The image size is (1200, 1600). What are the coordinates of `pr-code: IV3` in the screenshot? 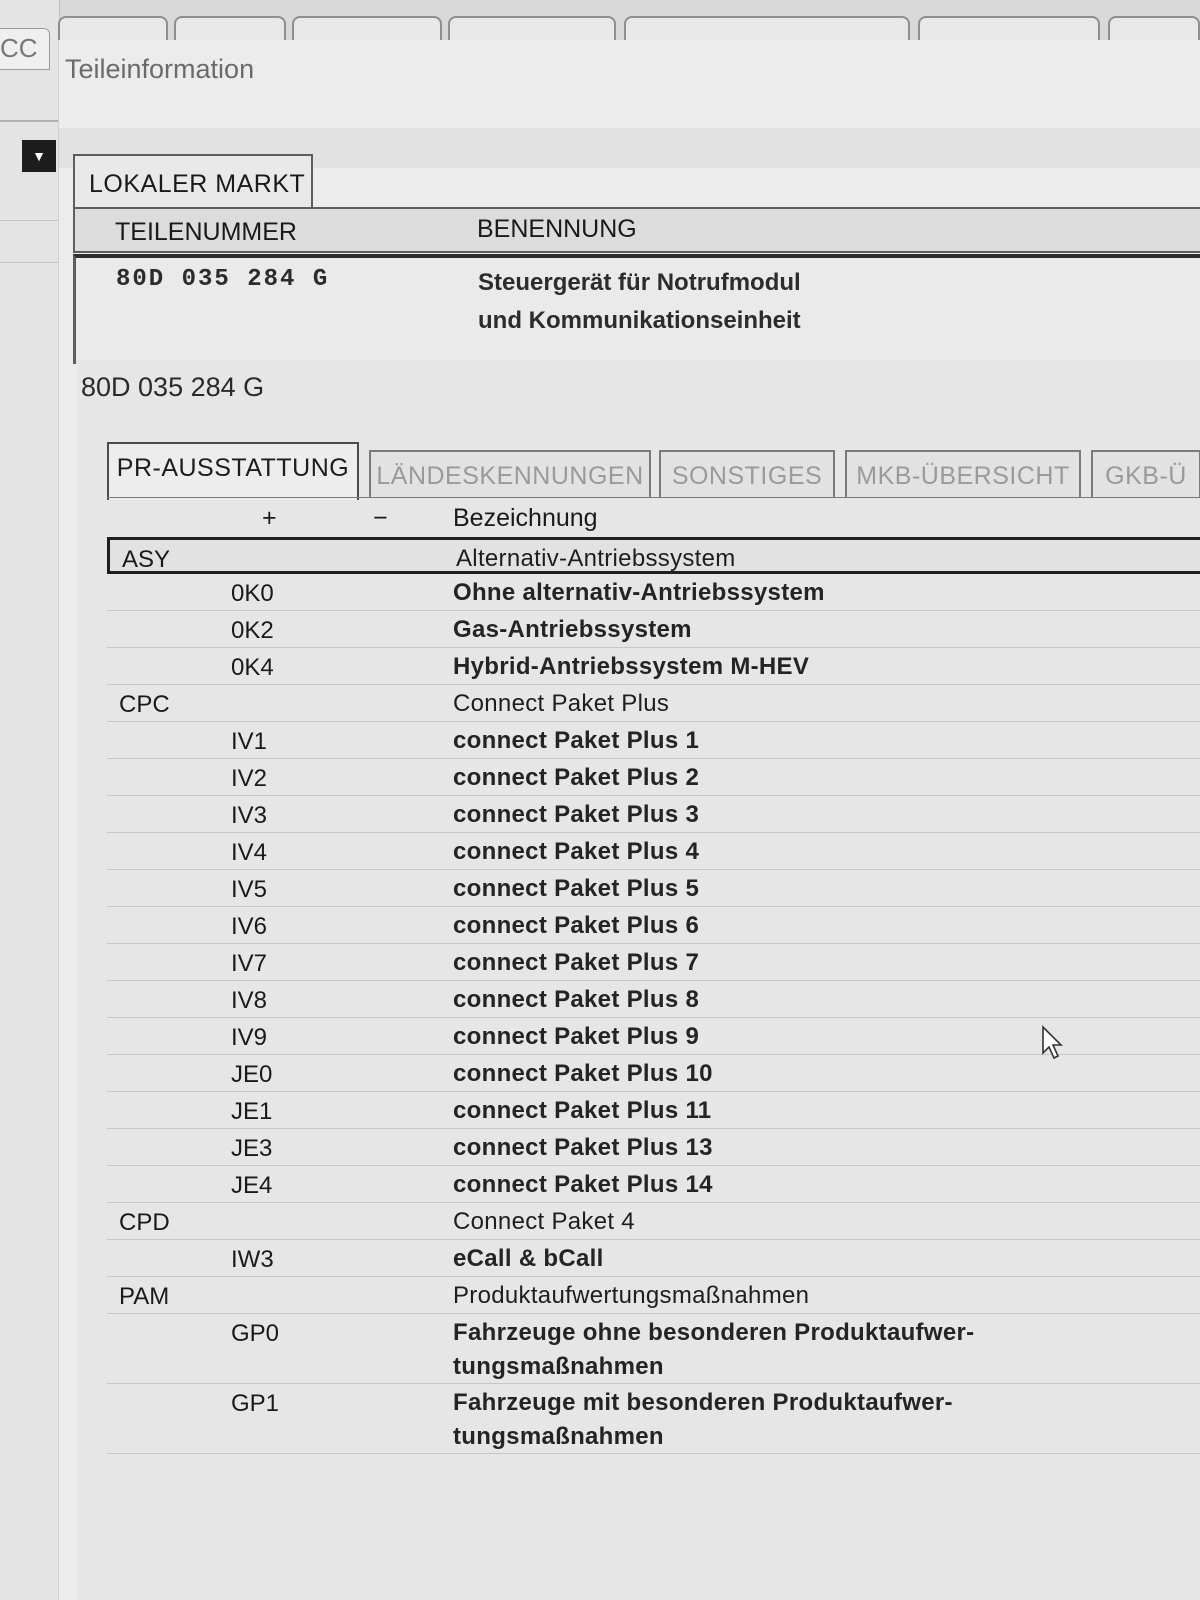 It's located at (249, 815).